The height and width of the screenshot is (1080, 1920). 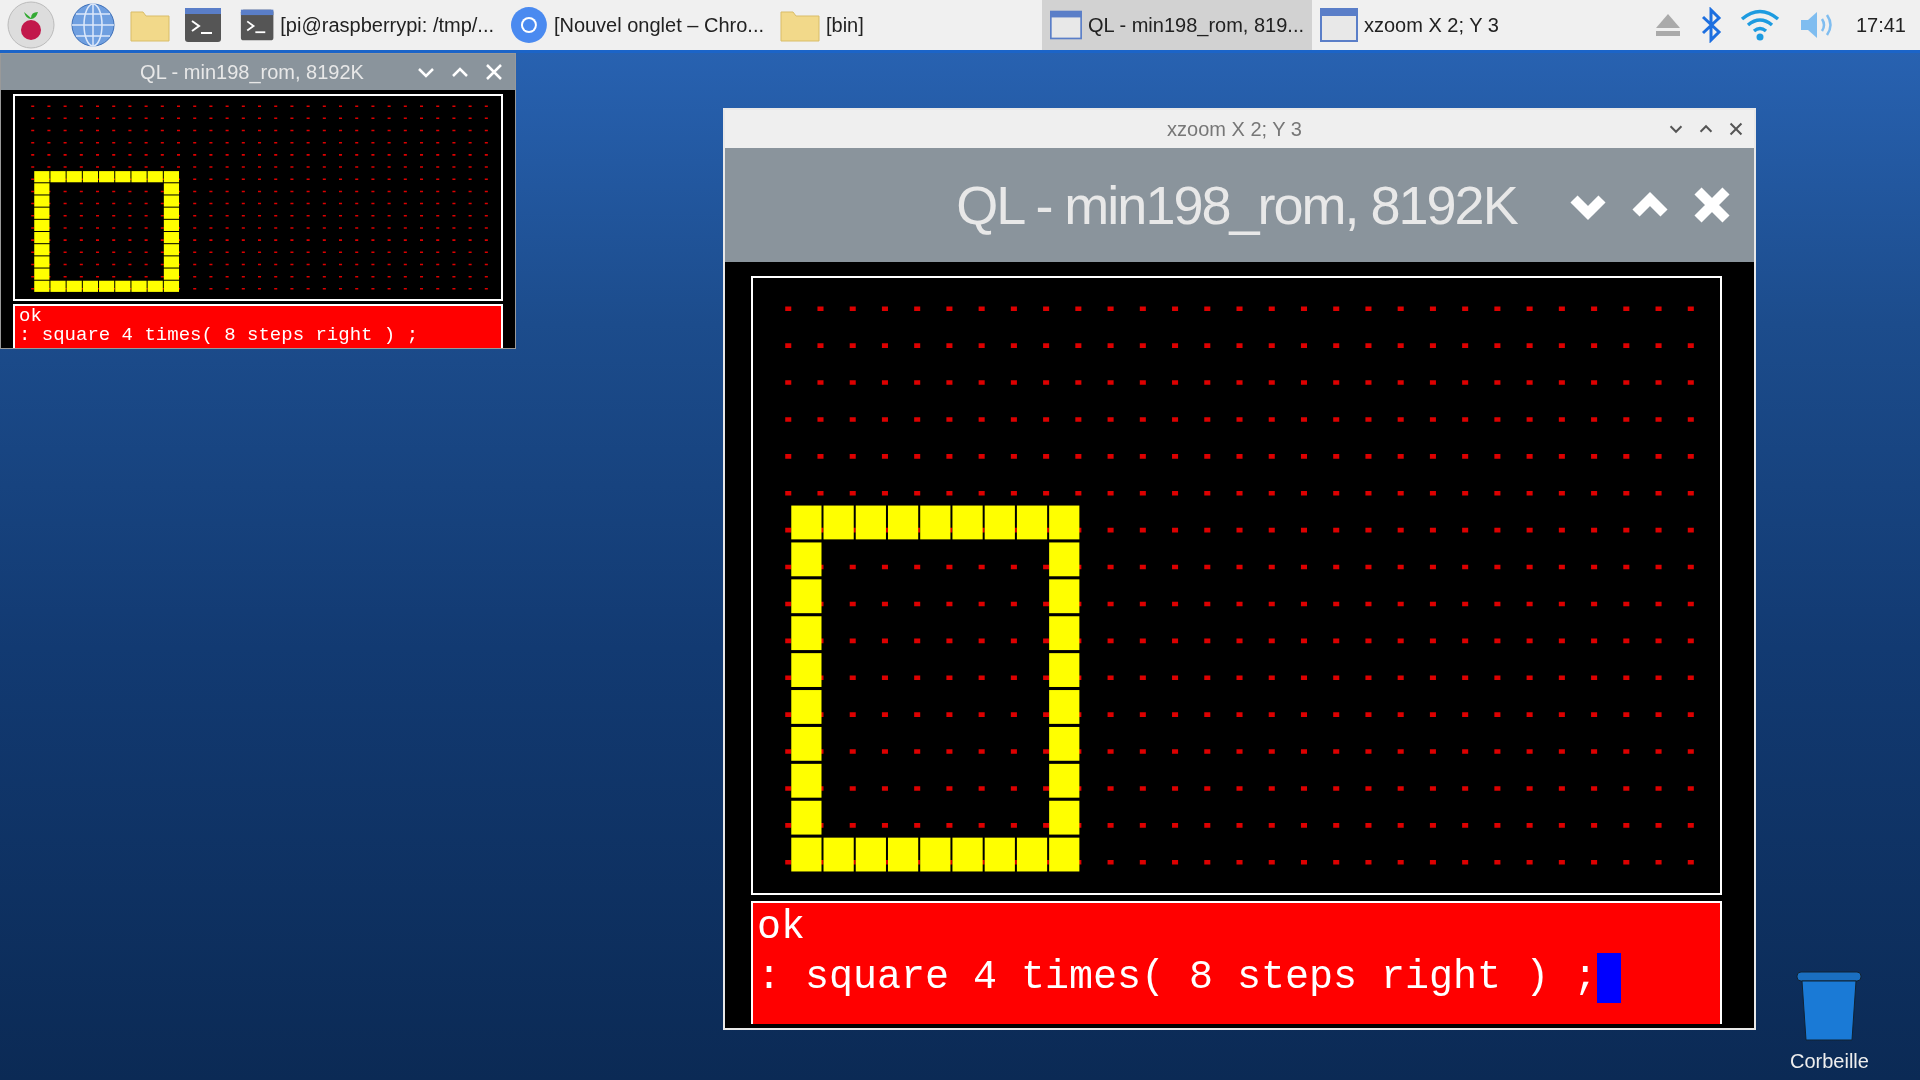 I want to click on clock: 17:41, so click(x=1880, y=25).